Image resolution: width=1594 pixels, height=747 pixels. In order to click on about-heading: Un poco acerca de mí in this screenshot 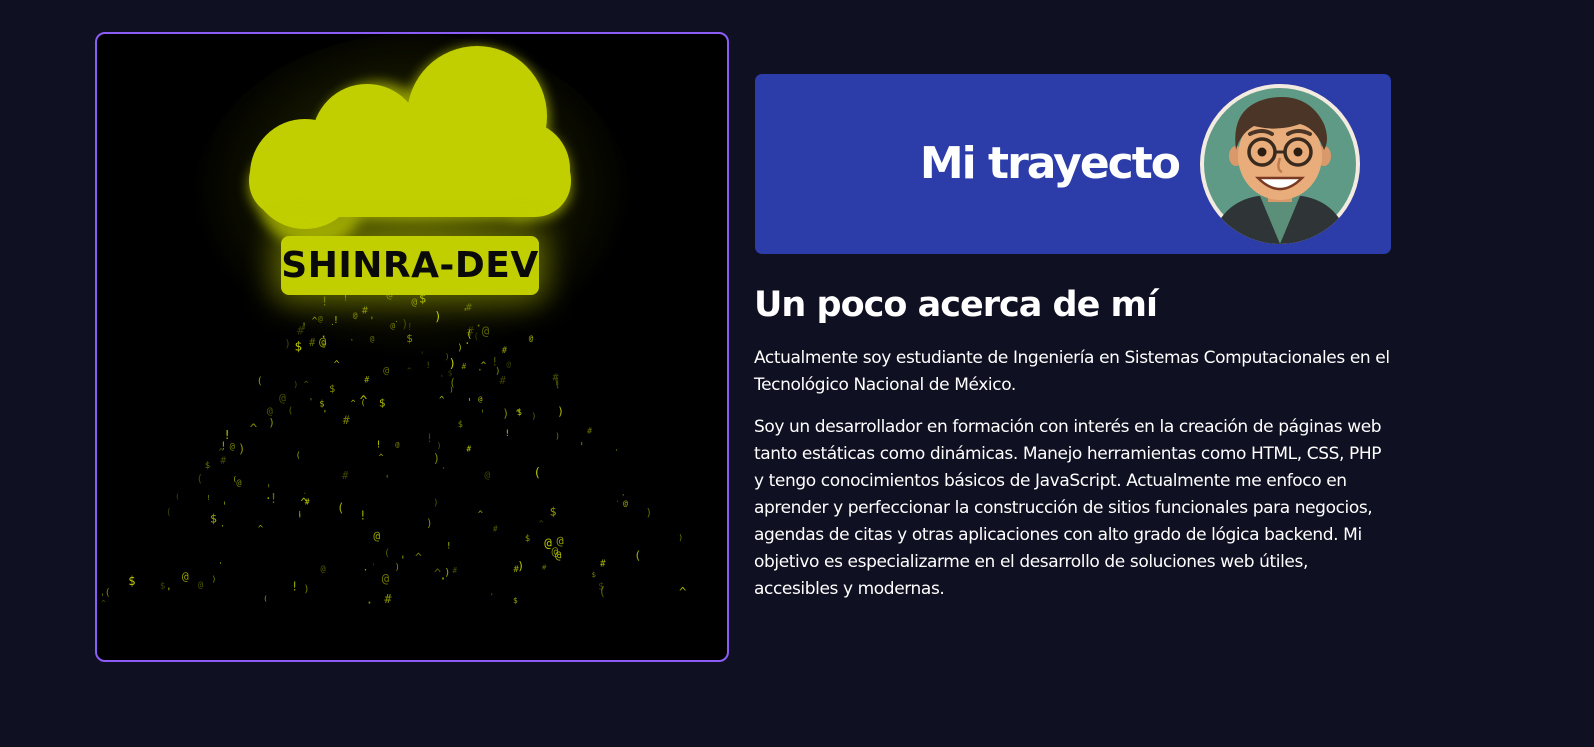, I will do `click(956, 305)`.